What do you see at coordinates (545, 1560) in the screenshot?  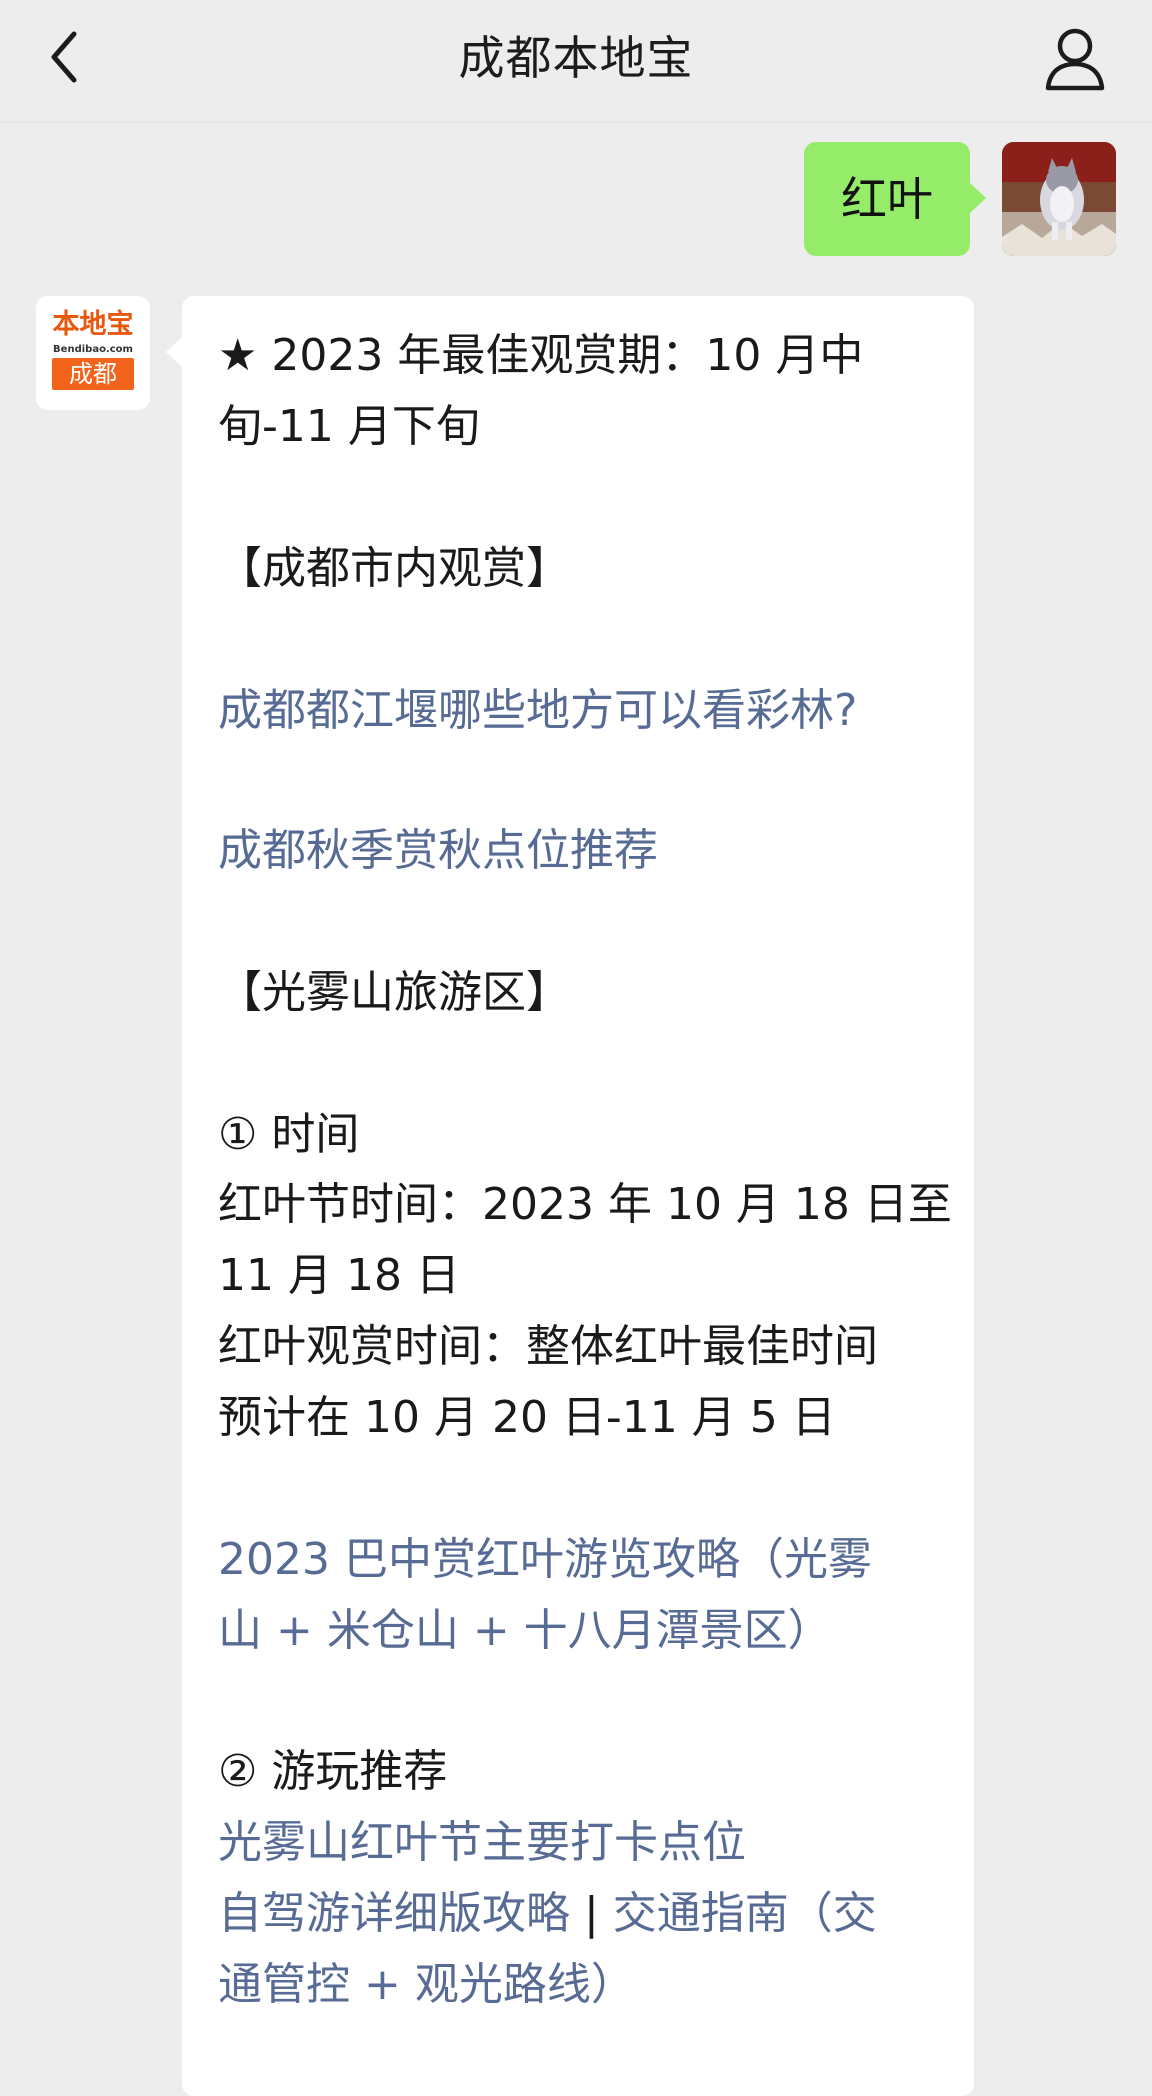 I see `link-bazhong-guide-line-1: 2023 巴中赏红叶游览攻略（光雾` at bounding box center [545, 1560].